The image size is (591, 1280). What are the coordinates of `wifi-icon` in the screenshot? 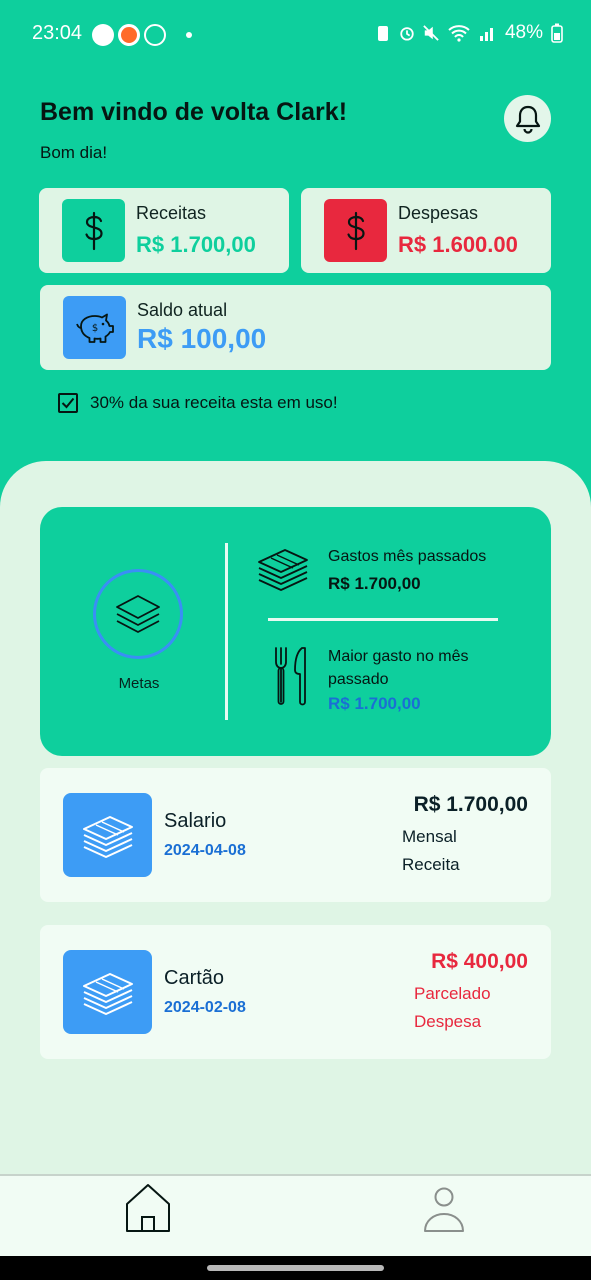 It's located at (459, 33).